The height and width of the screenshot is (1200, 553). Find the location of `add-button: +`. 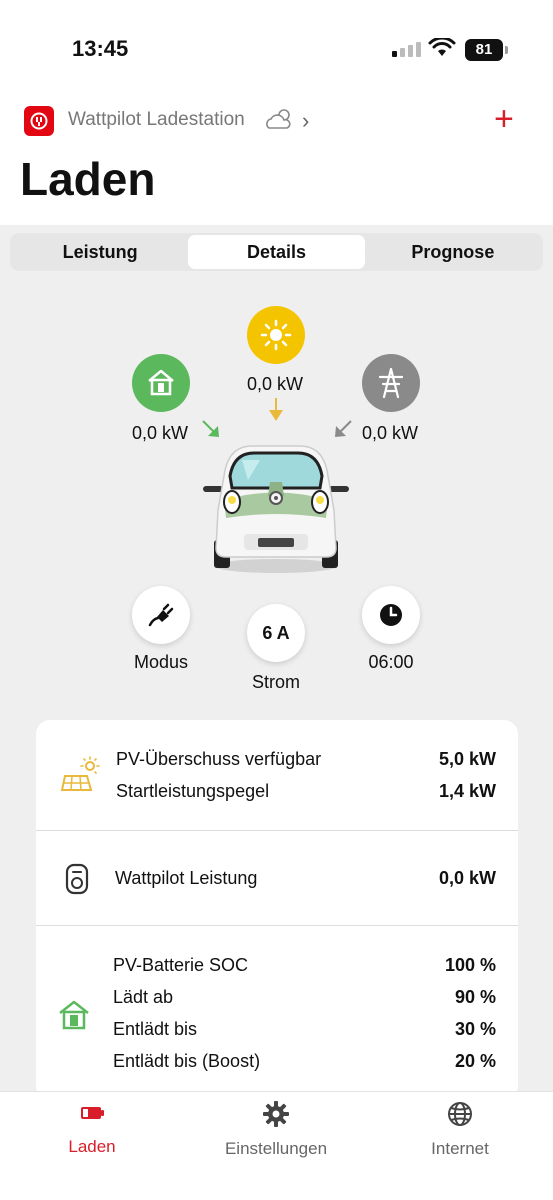

add-button: + is located at coordinates (504, 119).